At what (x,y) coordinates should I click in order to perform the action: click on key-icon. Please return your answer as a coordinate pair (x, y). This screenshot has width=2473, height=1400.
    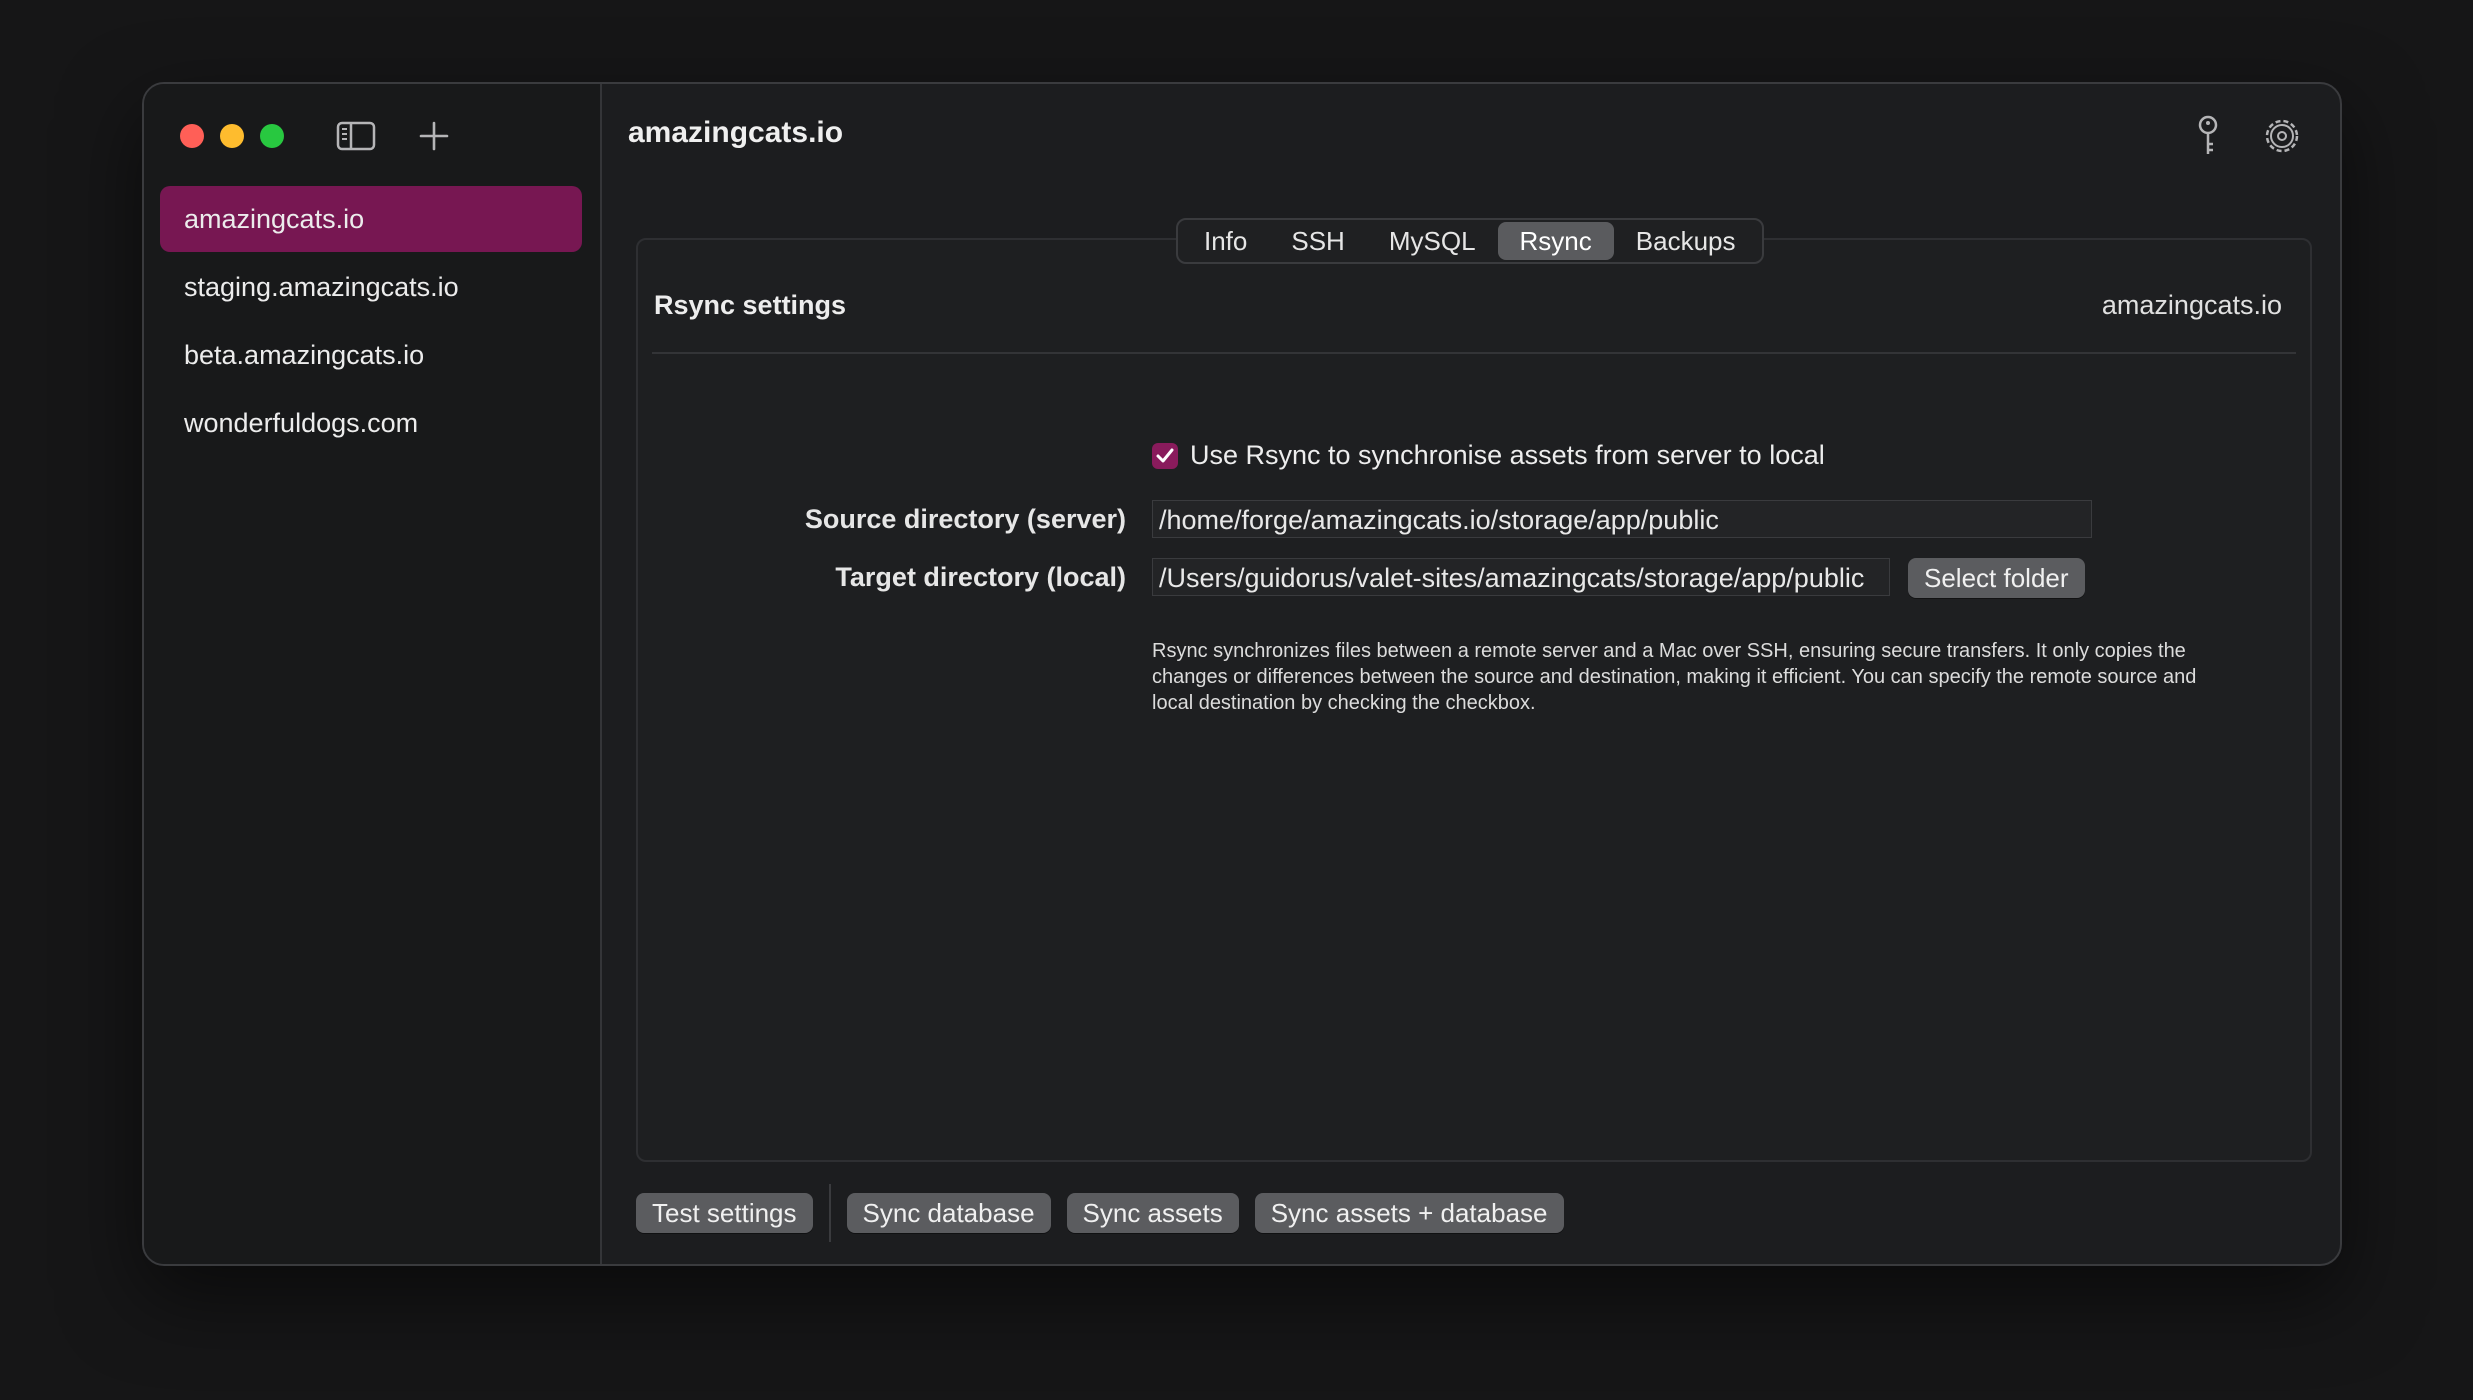
    Looking at the image, I should click on (2208, 136).